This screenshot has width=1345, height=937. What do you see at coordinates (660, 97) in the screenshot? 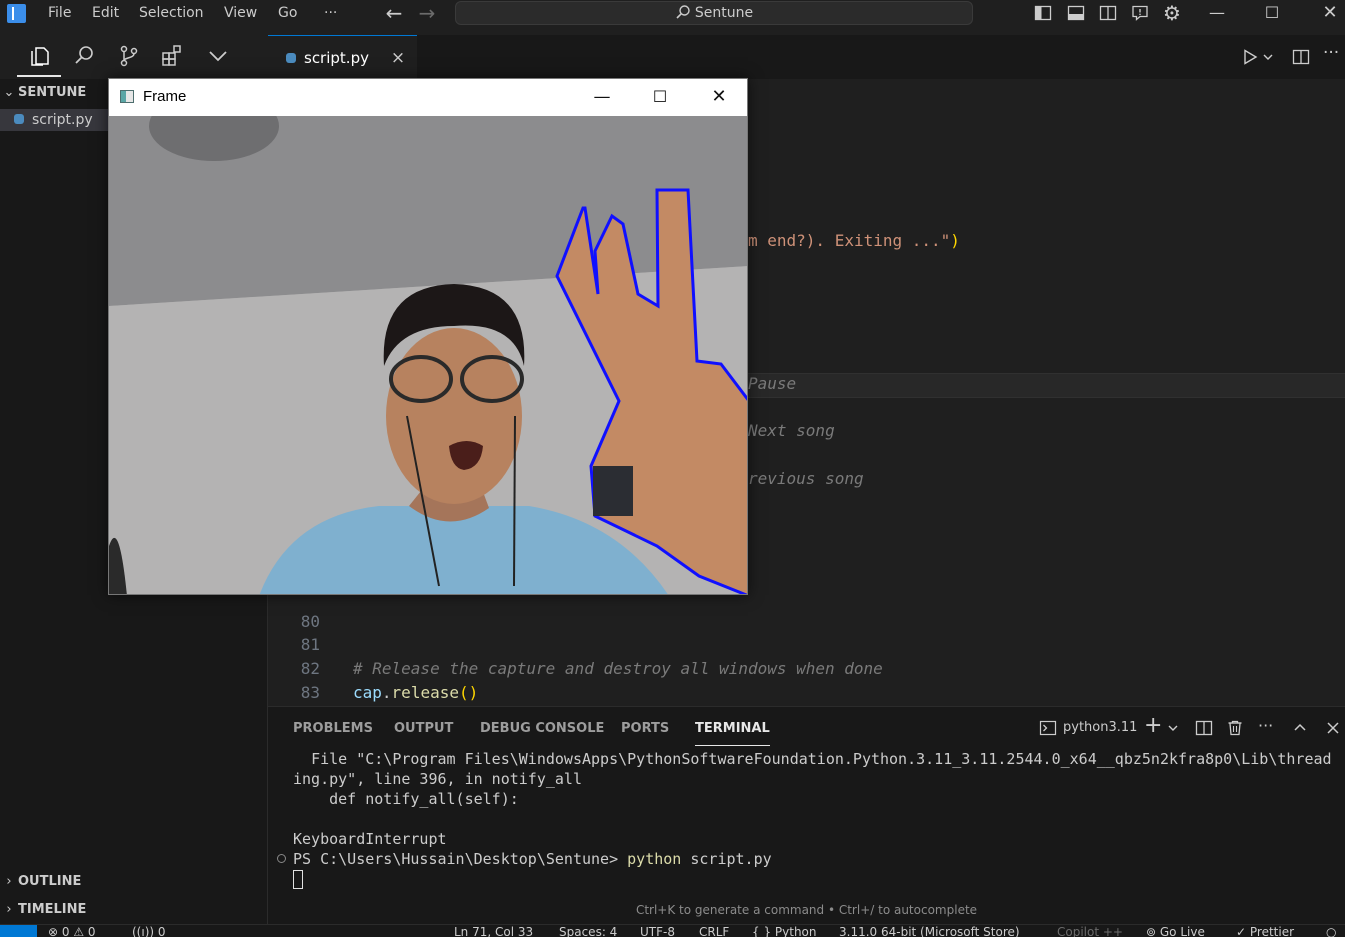
I see `frame-maximize-icon: ☐` at bounding box center [660, 97].